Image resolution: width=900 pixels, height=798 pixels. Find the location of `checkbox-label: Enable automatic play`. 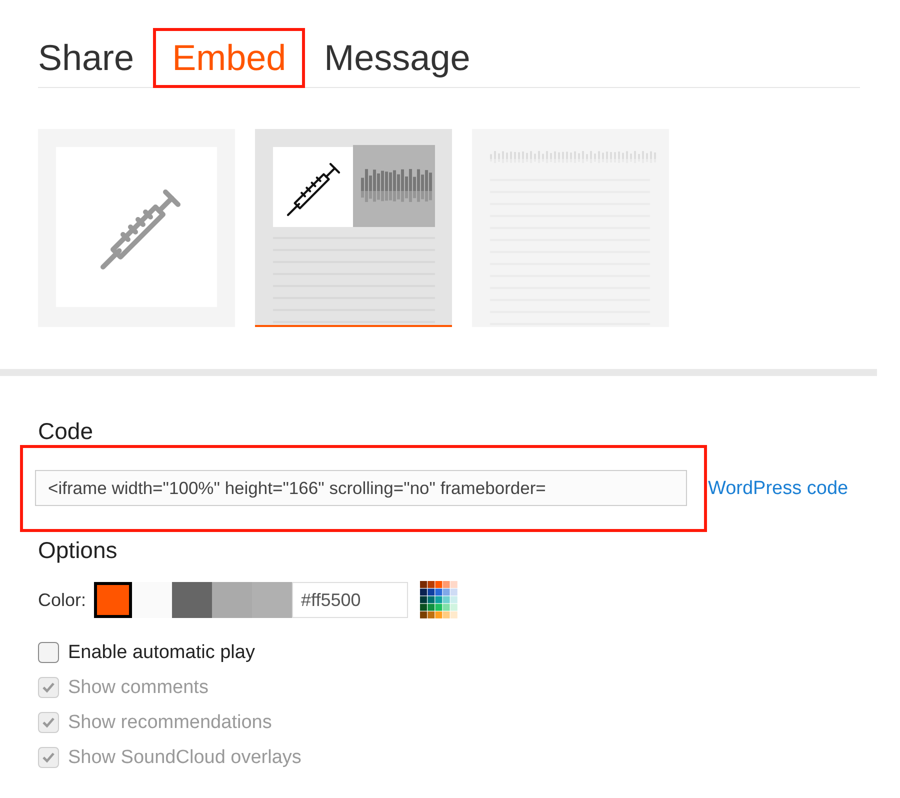

checkbox-label: Enable automatic play is located at coordinates (161, 653).